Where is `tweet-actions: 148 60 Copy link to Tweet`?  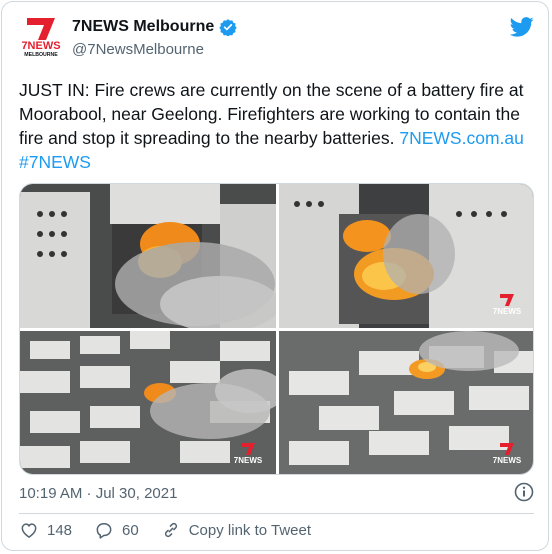
tweet-actions: 148 60 Copy link to Tweet is located at coordinates (176, 530).